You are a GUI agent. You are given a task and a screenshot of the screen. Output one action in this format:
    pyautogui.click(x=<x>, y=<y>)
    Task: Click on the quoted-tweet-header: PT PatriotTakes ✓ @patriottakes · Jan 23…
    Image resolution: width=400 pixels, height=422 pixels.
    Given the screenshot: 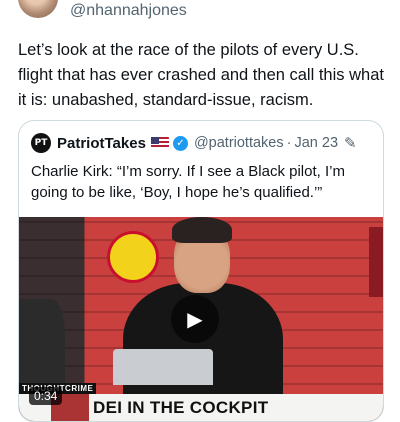 What is the action you would take?
    pyautogui.click(x=202, y=143)
    